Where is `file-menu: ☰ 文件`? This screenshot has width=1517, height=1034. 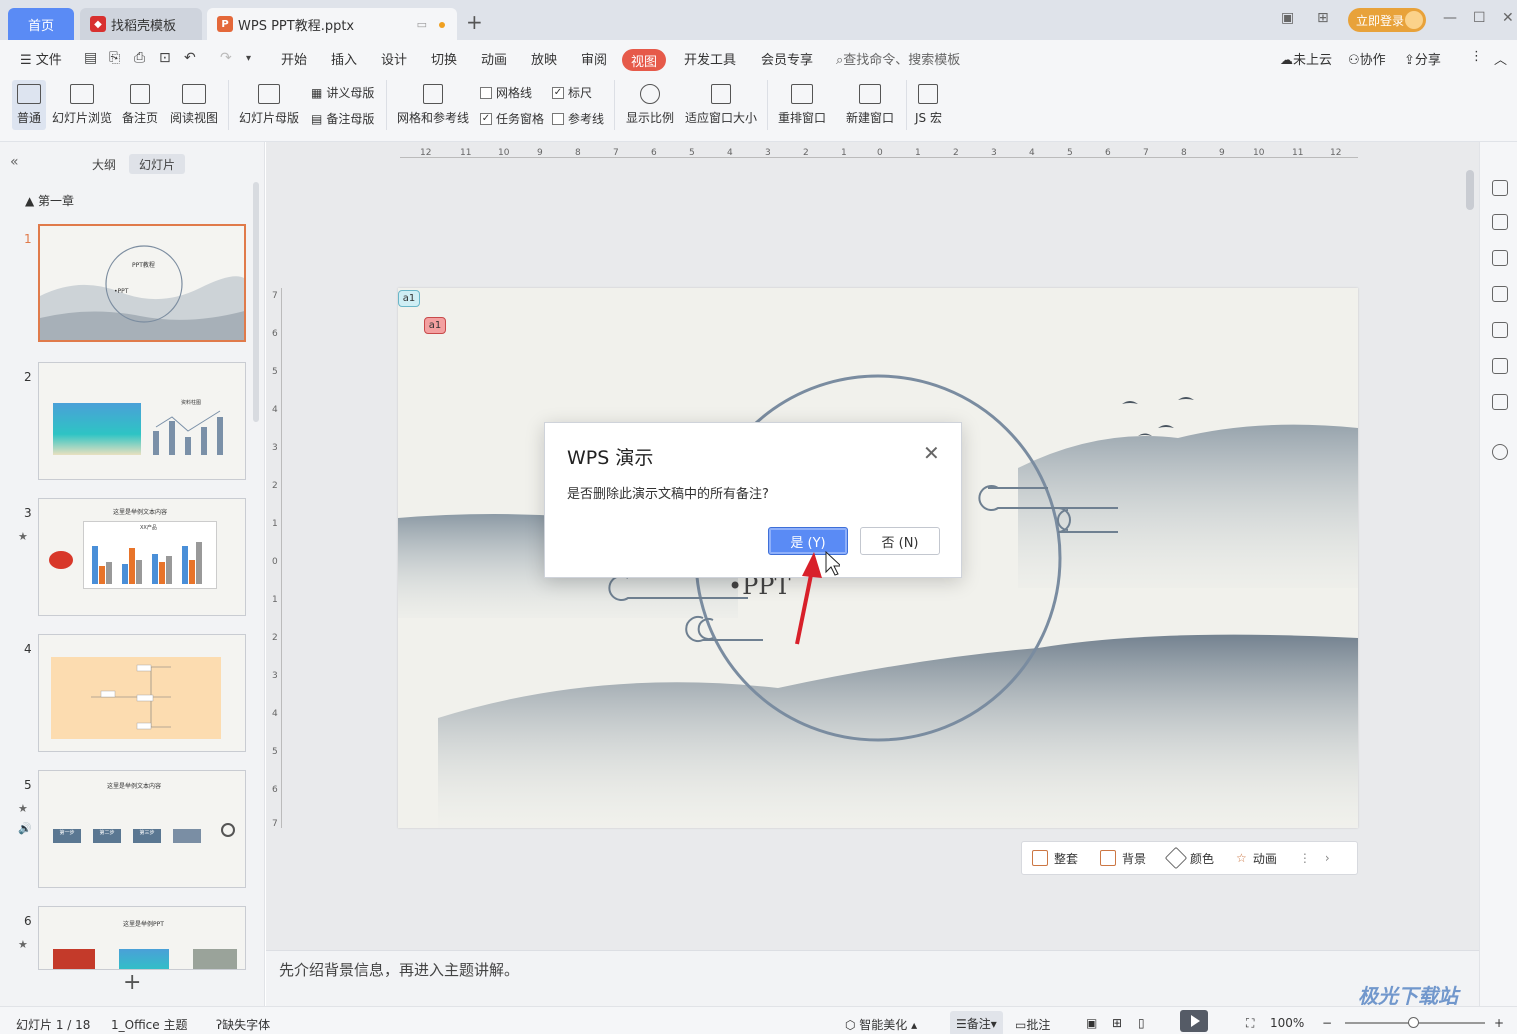 file-menu: ☰ 文件 is located at coordinates (41, 58).